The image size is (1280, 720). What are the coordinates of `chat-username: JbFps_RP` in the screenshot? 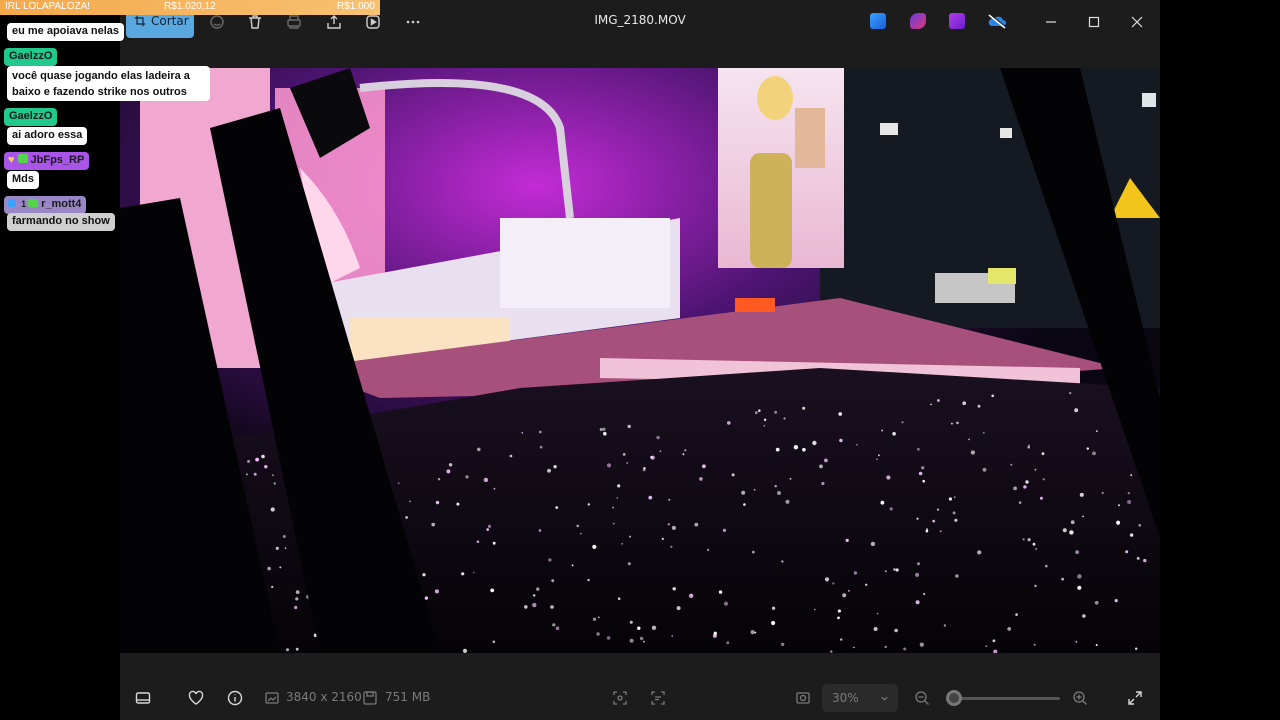 It's located at (57, 160).